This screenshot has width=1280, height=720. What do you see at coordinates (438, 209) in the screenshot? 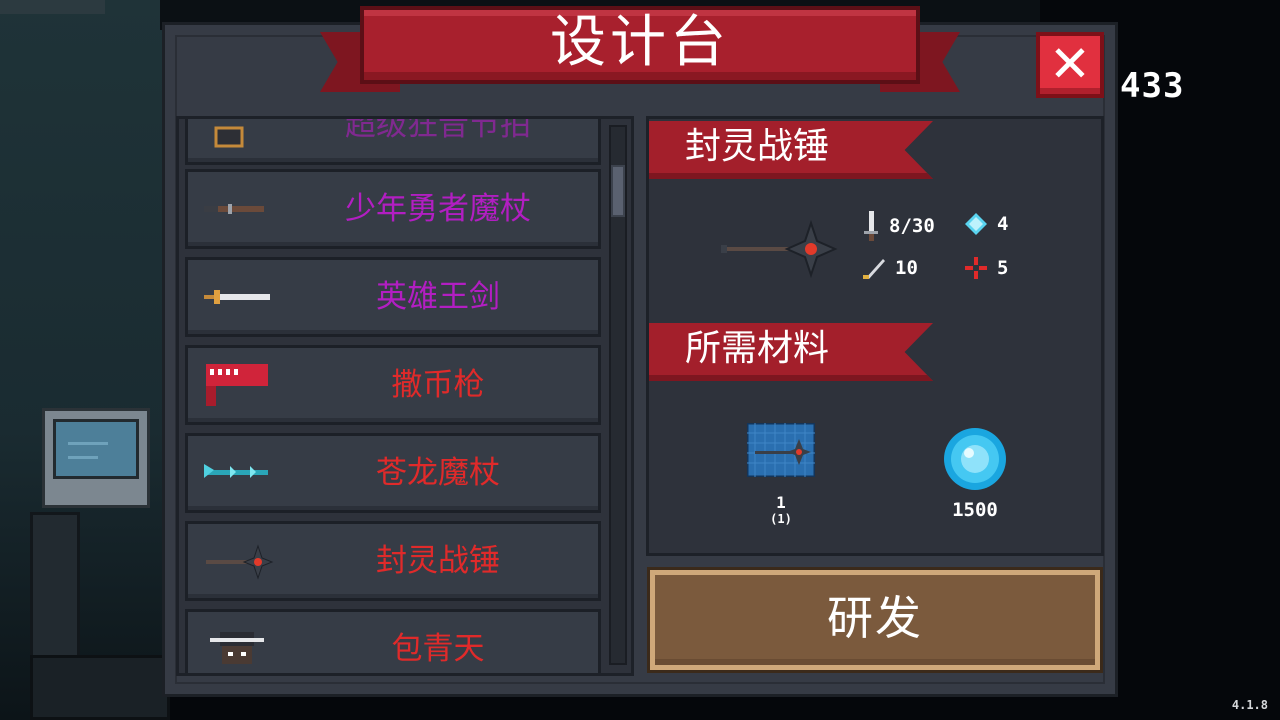
I see `item-name: 少年勇者魔杖` at bounding box center [438, 209].